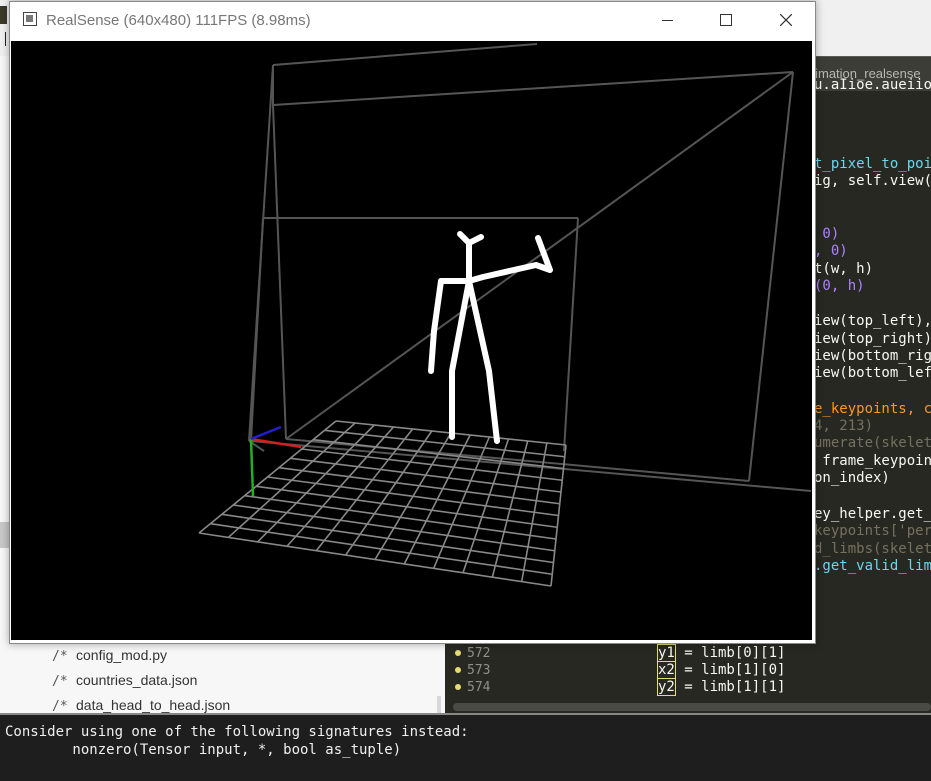 This screenshot has width=931, height=781. Describe the element at coordinates (721, 653) in the screenshot. I see `code-line: y1 = limb[0][1]` at that location.